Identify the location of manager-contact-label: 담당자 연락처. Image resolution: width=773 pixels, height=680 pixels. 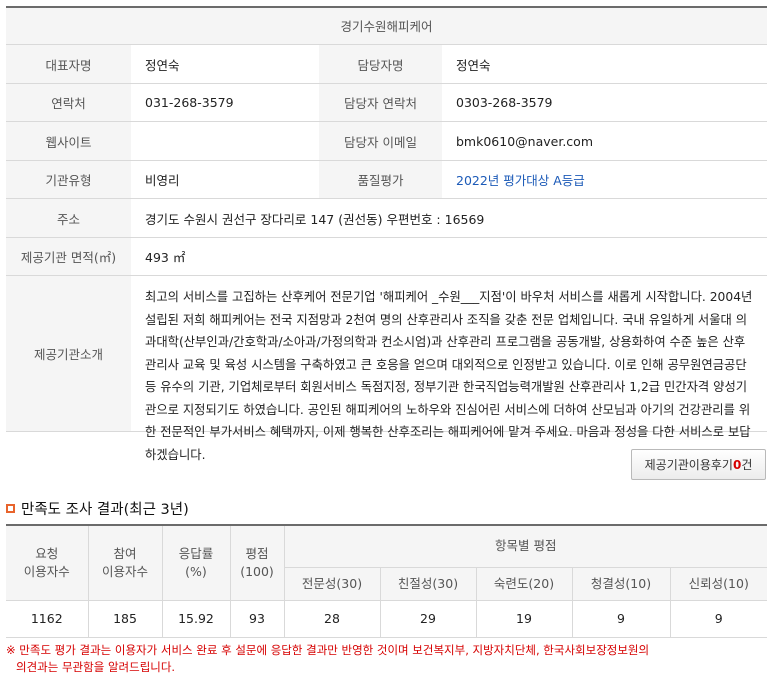
(380, 102).